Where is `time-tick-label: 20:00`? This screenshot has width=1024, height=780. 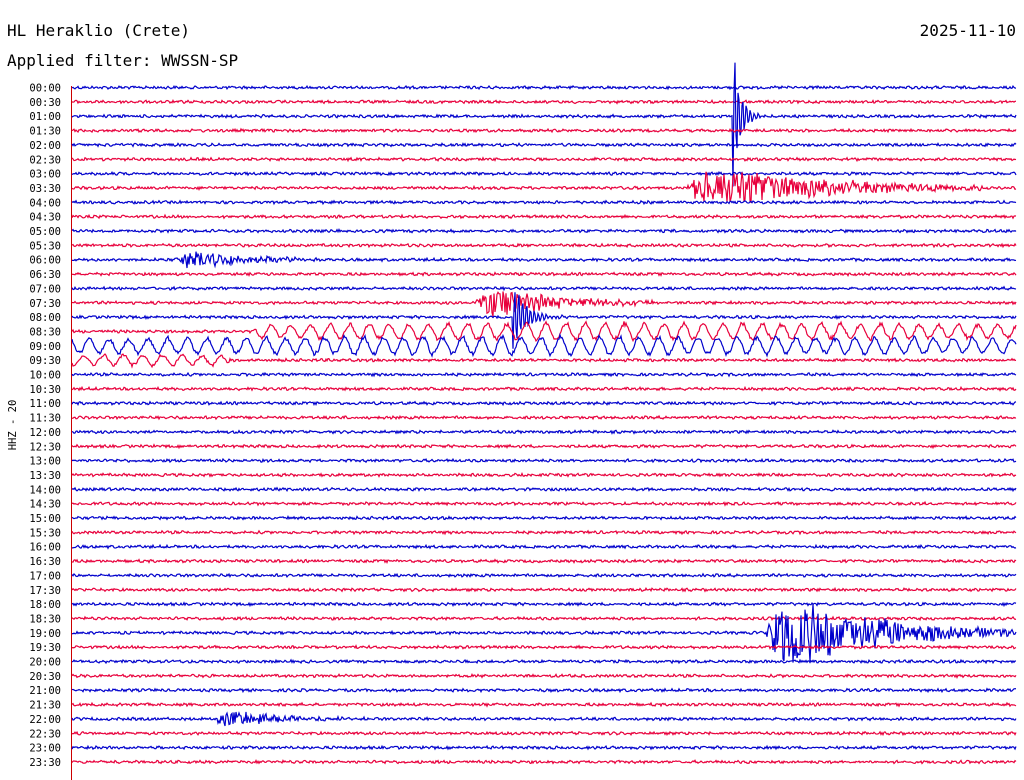
time-tick-label: 20:00 is located at coordinates (45, 663).